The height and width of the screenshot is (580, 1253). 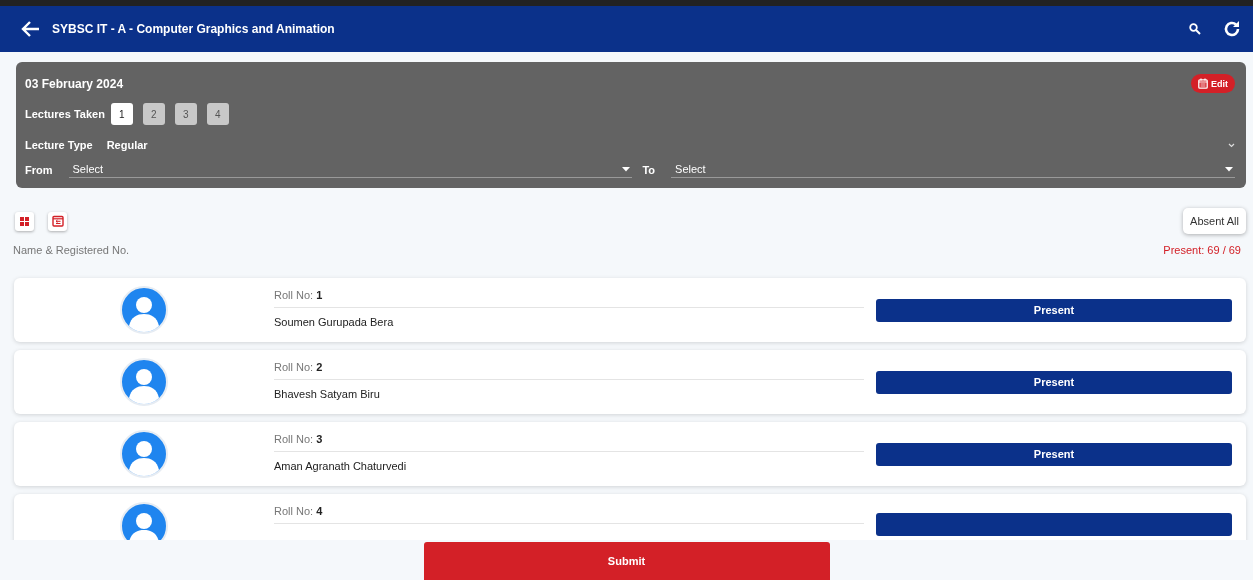 I want to click on search-icon, so click(x=1195, y=29).